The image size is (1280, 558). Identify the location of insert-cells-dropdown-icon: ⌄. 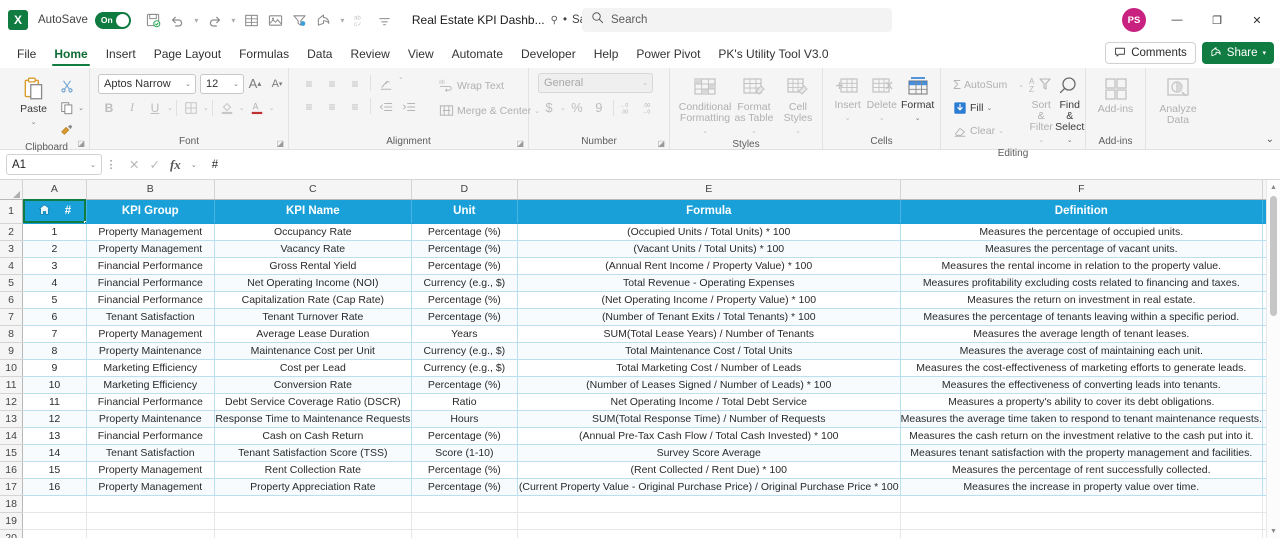
(848, 118).